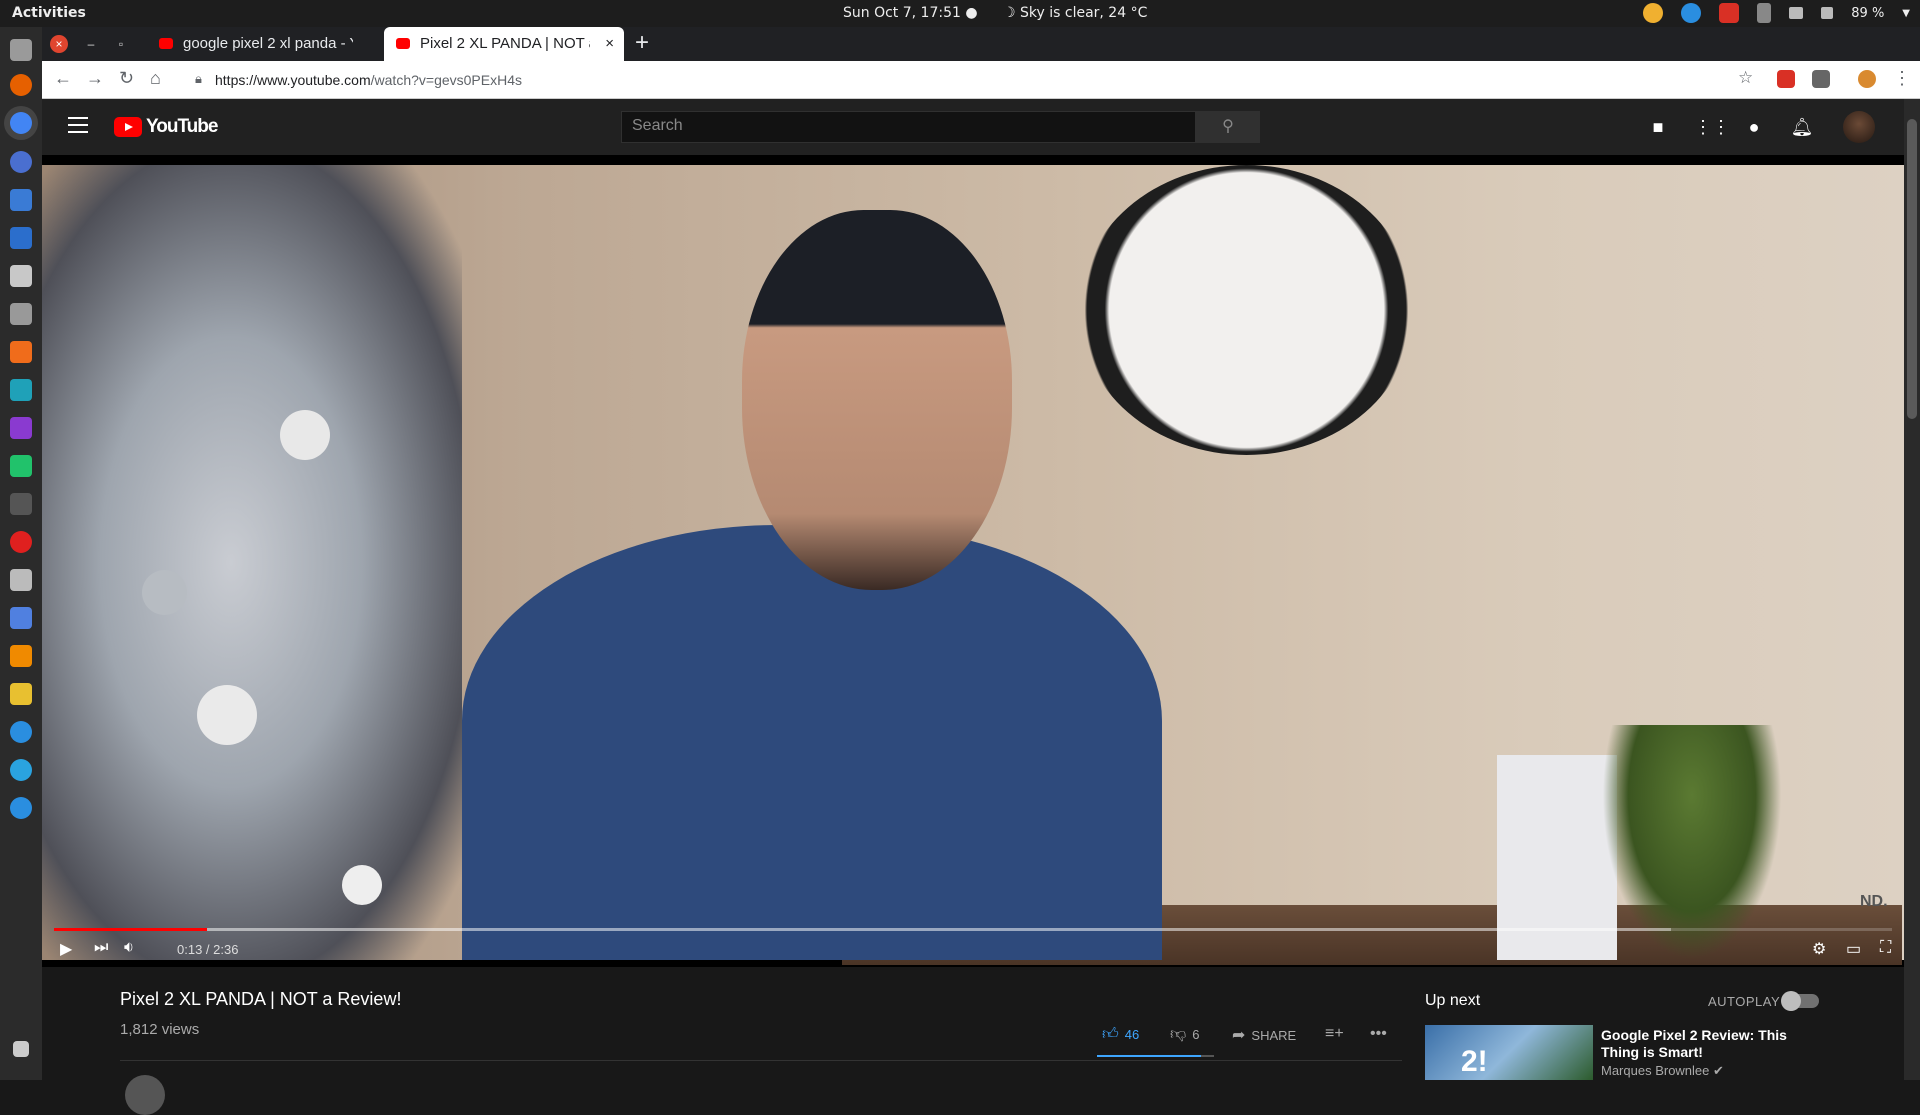  Describe the element at coordinates (155, 78) in the screenshot. I see `home-icon: ⌂` at that location.